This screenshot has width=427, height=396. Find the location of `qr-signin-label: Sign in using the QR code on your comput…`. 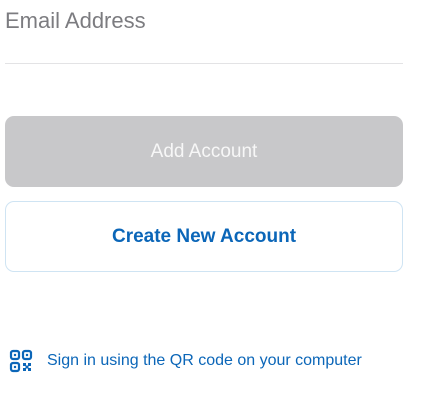

qr-signin-label: Sign in using the QR code on your comput… is located at coordinates (204, 360).